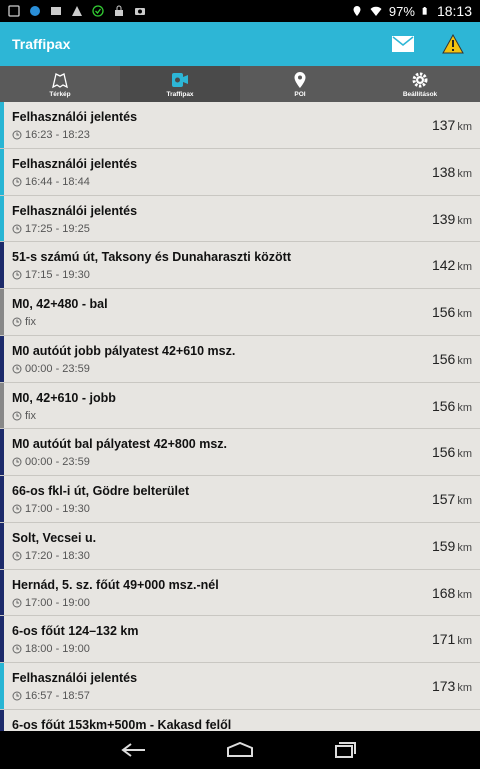 This screenshot has height=769, width=480. Describe the element at coordinates (240, 639) in the screenshot. I see `list-item: 6-os főút 124–132 km 18:00 - 19:00 171 km` at that location.